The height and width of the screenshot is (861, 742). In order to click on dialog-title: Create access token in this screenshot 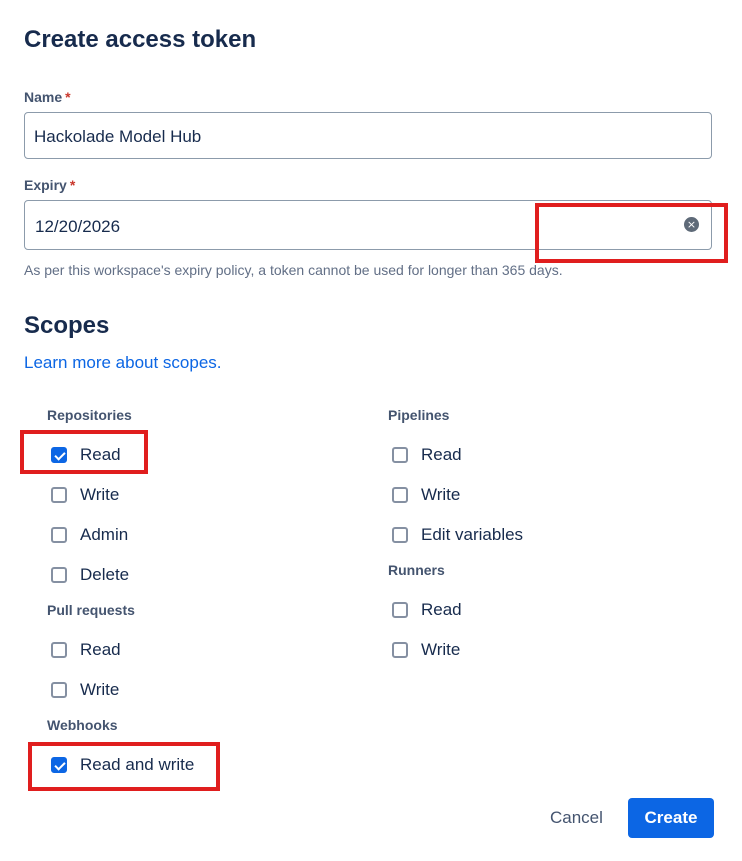, I will do `click(140, 39)`.